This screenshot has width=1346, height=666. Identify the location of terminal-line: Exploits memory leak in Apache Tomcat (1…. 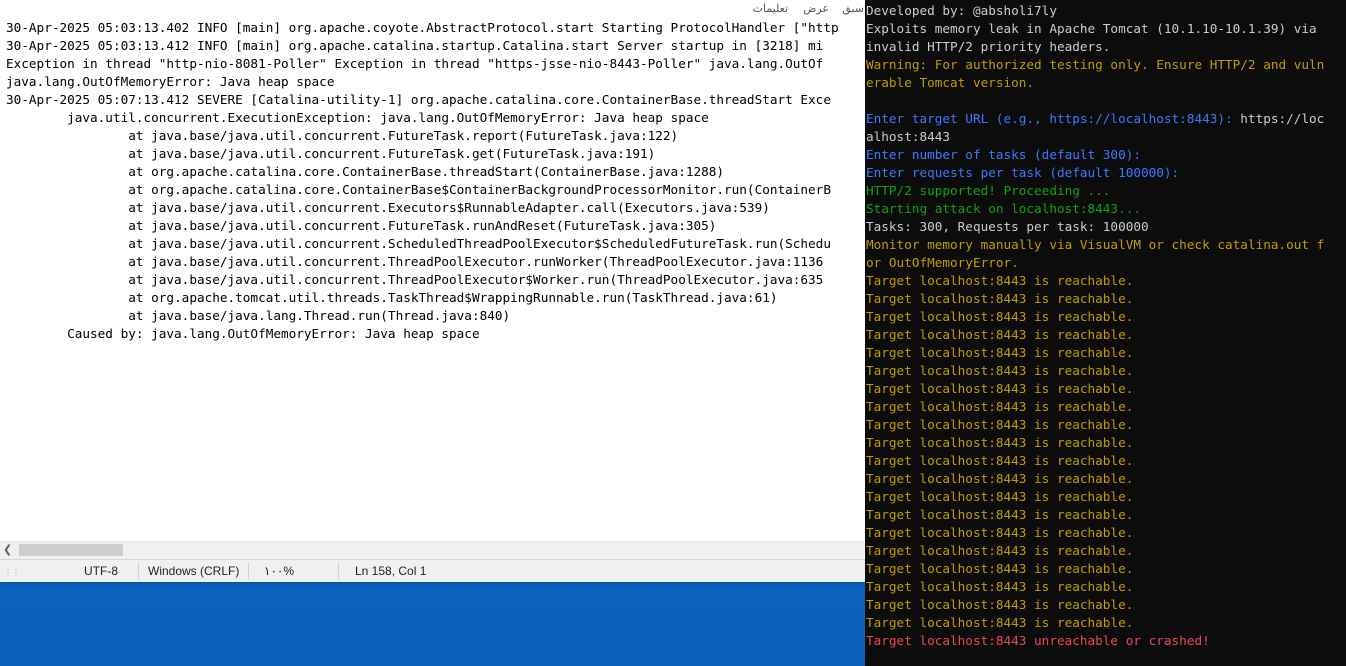
(1091, 29).